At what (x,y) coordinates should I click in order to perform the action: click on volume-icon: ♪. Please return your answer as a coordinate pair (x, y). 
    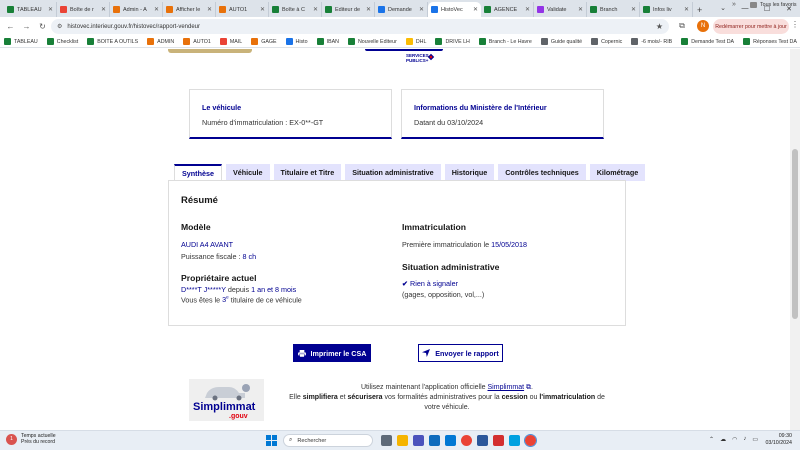
    Looking at the image, I should click on (744, 439).